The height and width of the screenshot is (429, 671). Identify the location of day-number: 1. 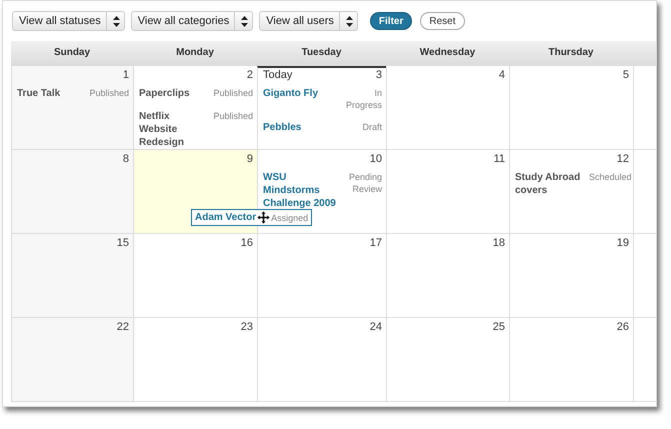
(125, 75).